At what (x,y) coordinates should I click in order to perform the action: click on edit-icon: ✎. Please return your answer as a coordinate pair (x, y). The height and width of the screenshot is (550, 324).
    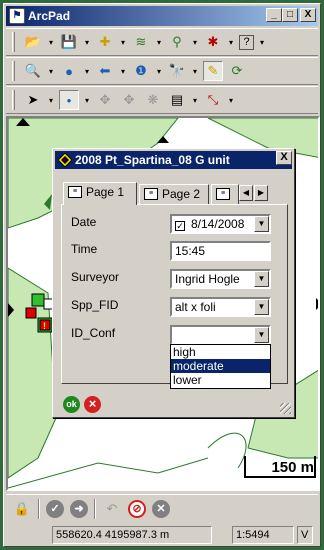
    Looking at the image, I should click on (213, 71).